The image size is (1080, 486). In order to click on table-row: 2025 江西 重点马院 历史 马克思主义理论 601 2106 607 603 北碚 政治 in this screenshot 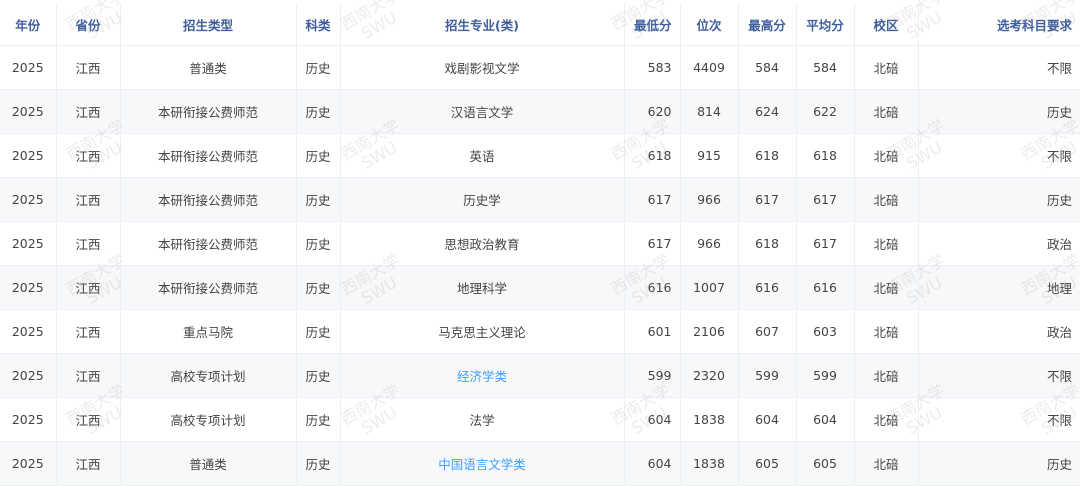, I will do `click(540, 331)`.